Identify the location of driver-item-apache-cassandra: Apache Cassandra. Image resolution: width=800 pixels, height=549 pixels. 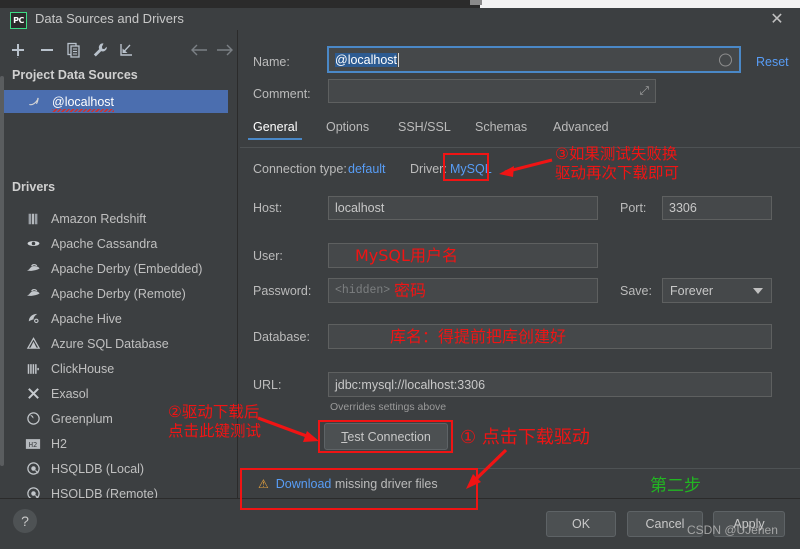
(114, 243).